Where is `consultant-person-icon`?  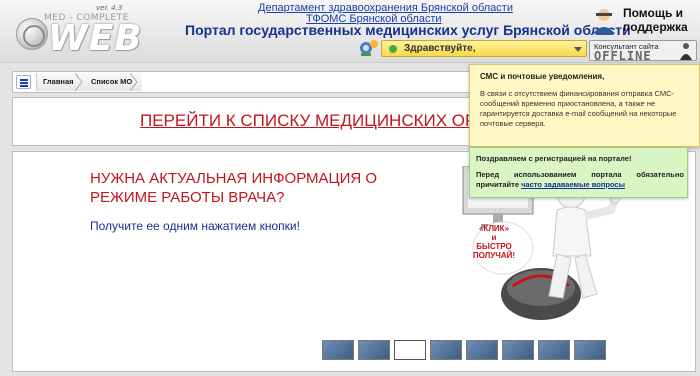 consultant-person-icon is located at coordinates (686, 51).